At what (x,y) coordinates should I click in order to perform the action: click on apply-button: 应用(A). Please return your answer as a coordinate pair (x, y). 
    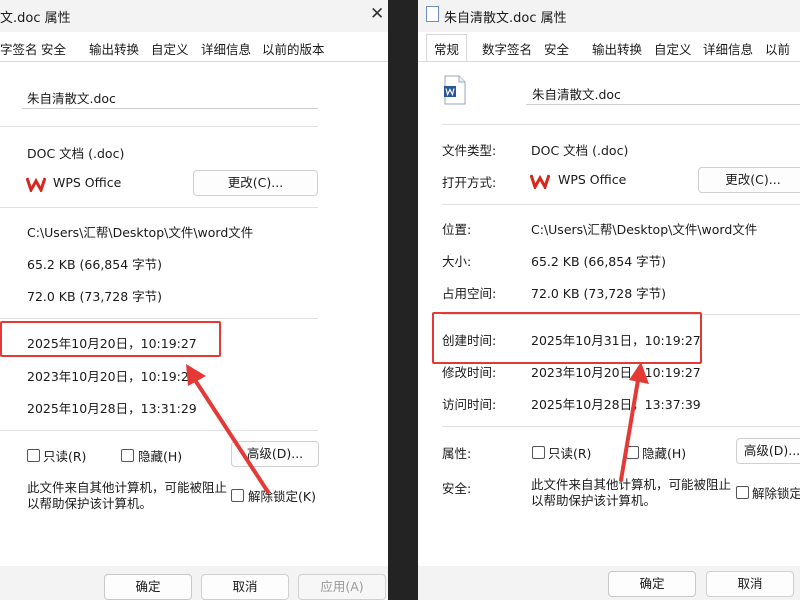
    Looking at the image, I should click on (342, 587).